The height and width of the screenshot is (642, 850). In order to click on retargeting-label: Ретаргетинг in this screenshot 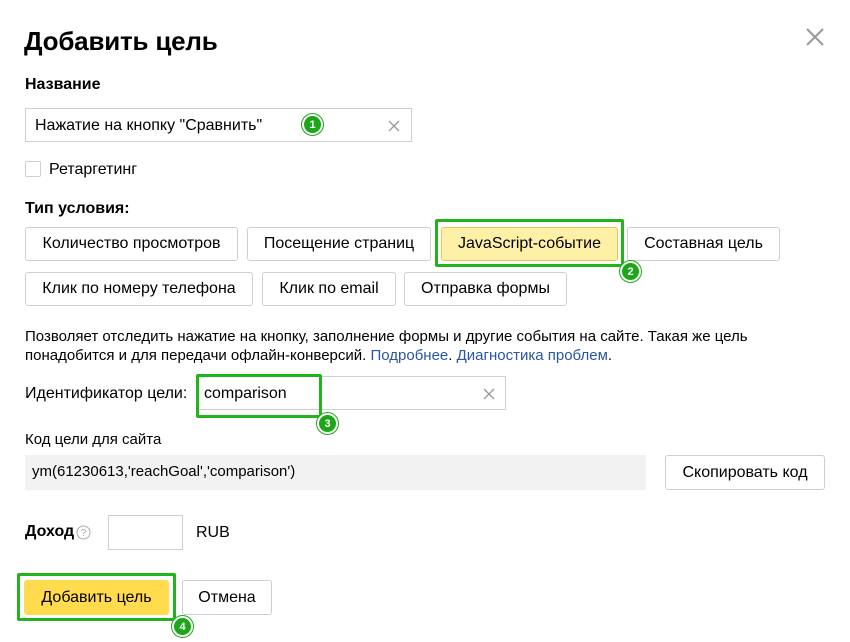, I will do `click(93, 169)`.